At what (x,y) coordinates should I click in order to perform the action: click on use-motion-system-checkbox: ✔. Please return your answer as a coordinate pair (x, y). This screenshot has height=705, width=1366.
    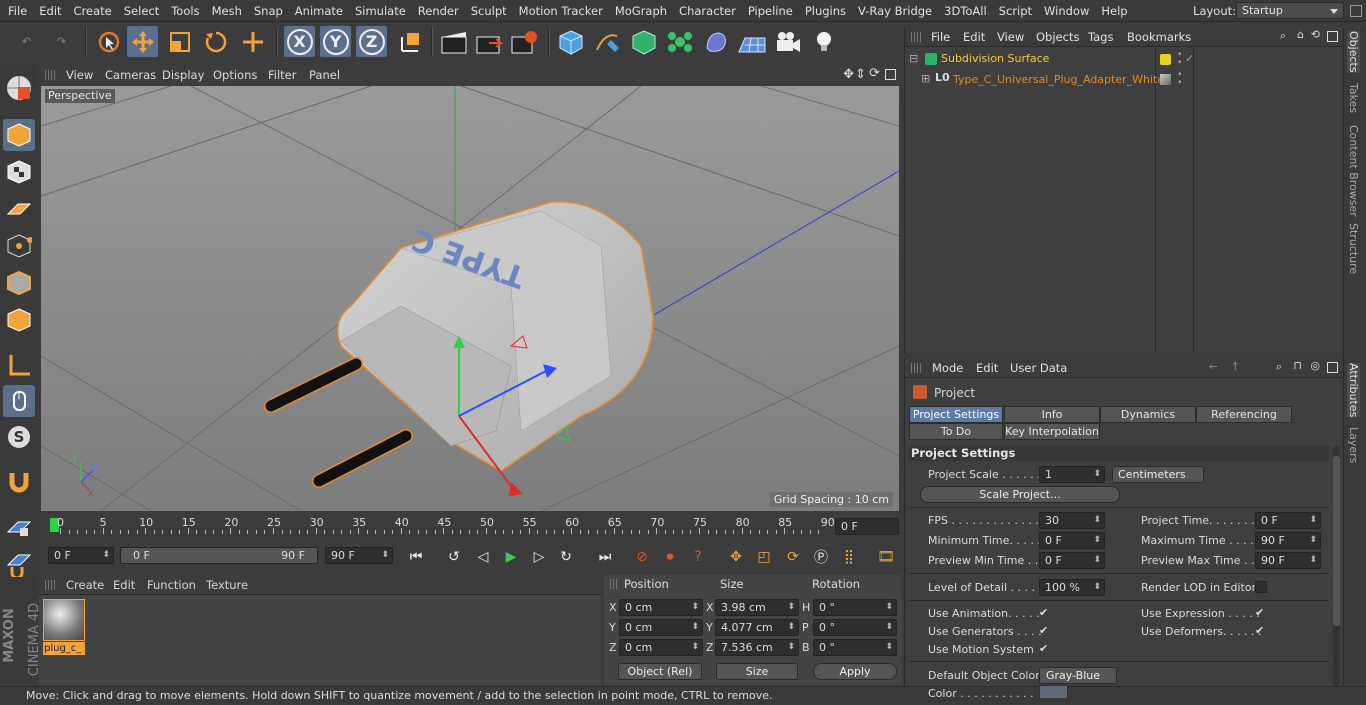
    Looking at the image, I should click on (1045, 649).